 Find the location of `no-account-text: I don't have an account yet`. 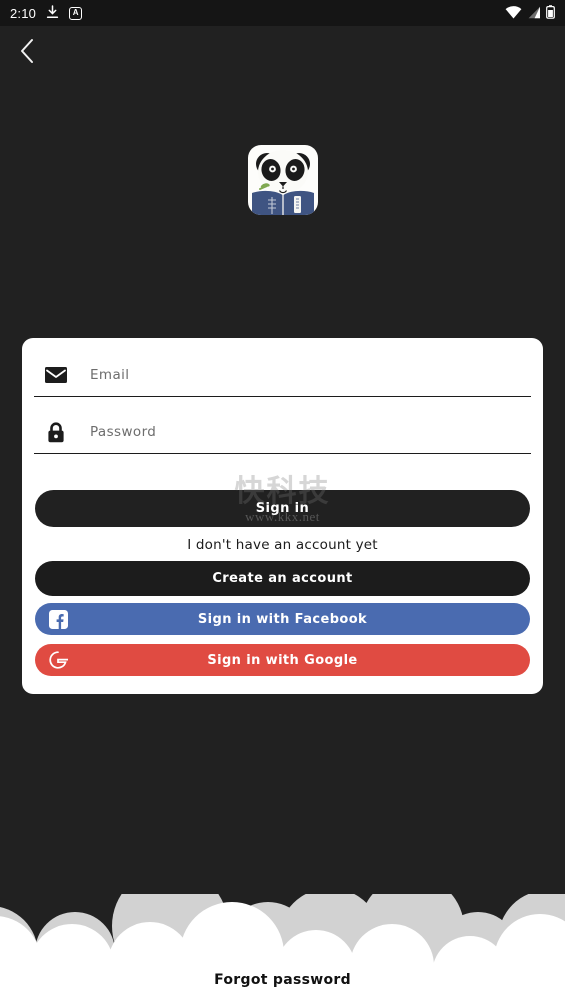

no-account-text: I don't have an account yet is located at coordinates (282, 545).